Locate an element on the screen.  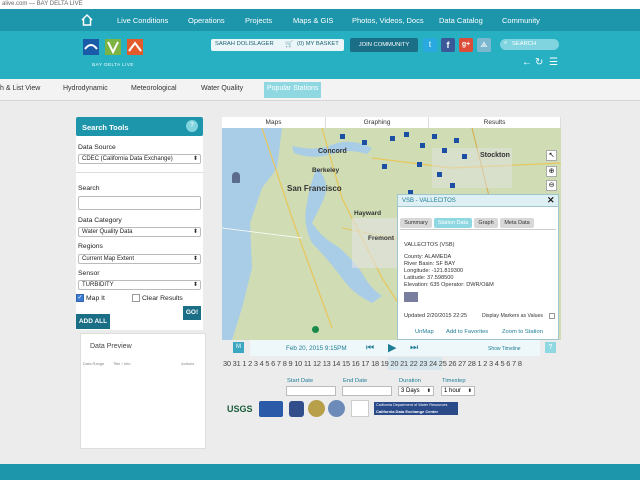
clear-results-checkbox is located at coordinates (136, 298).